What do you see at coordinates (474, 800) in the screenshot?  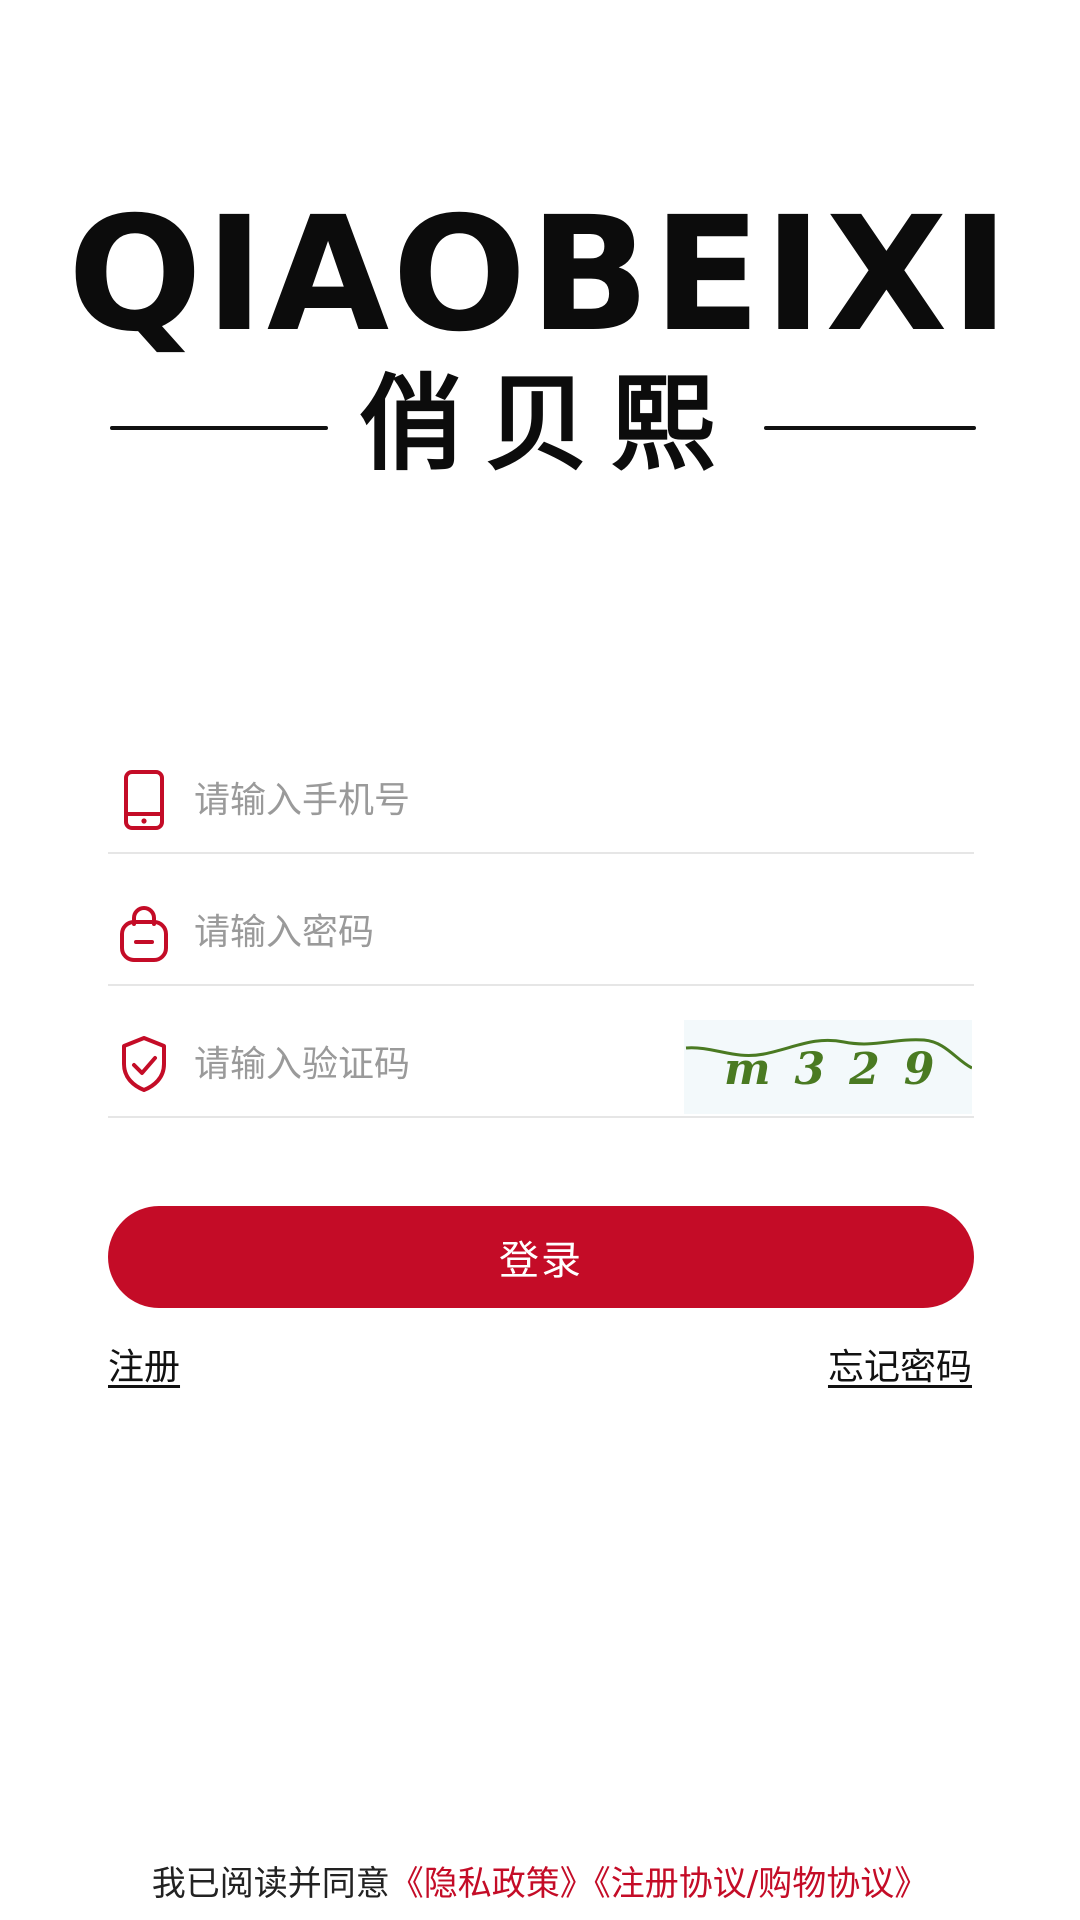 I see `phone-input` at bounding box center [474, 800].